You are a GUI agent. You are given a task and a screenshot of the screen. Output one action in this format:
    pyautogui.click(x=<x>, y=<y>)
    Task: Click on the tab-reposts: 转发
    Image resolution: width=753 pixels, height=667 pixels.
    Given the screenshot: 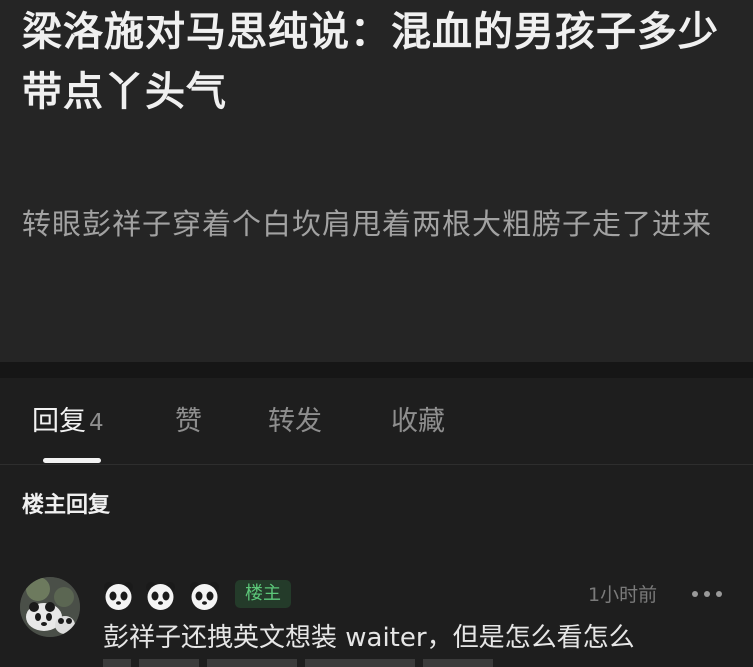 What is the action you would take?
    pyautogui.click(x=295, y=422)
    